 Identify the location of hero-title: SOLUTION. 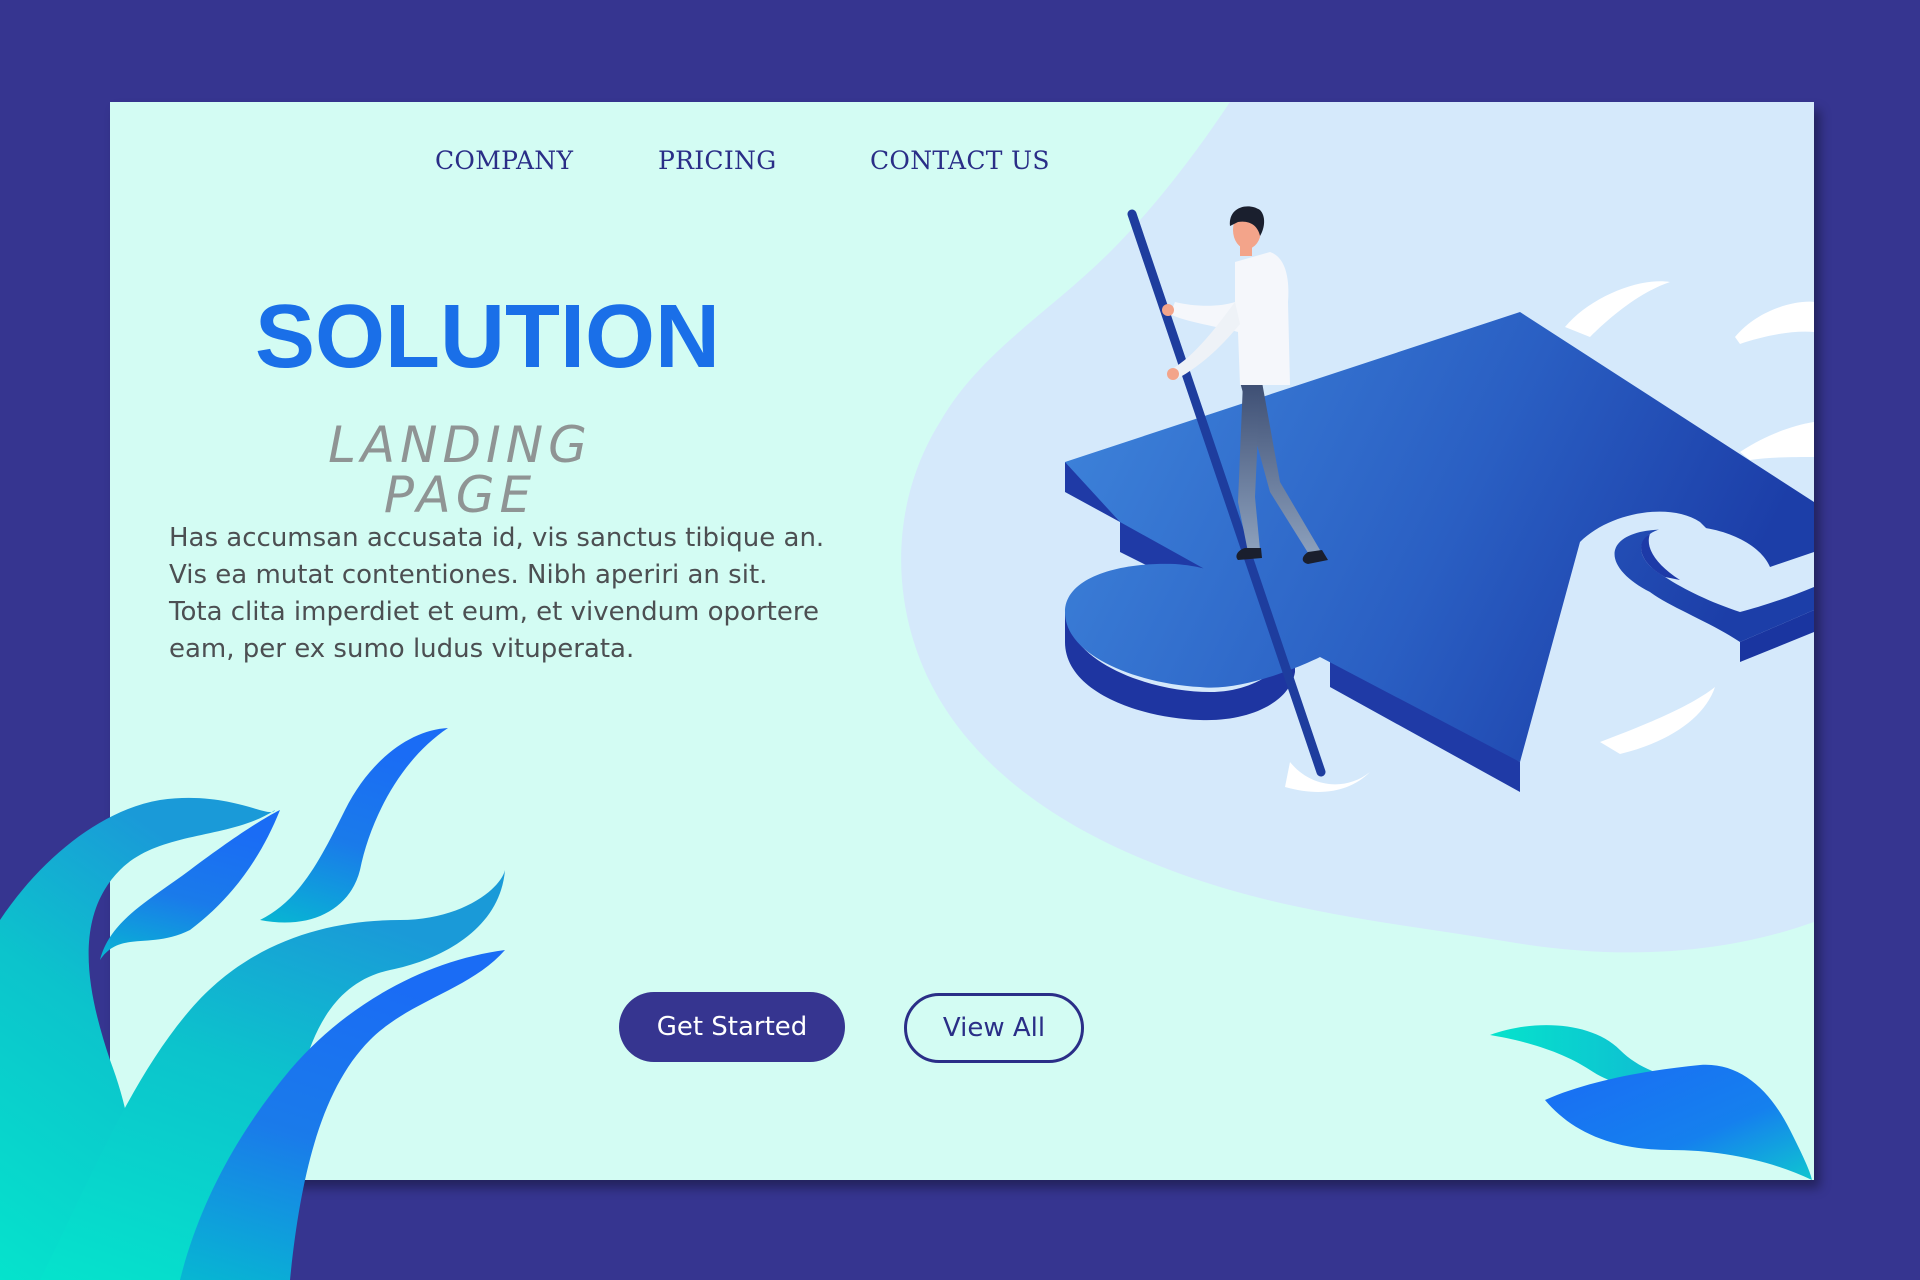
(487, 337).